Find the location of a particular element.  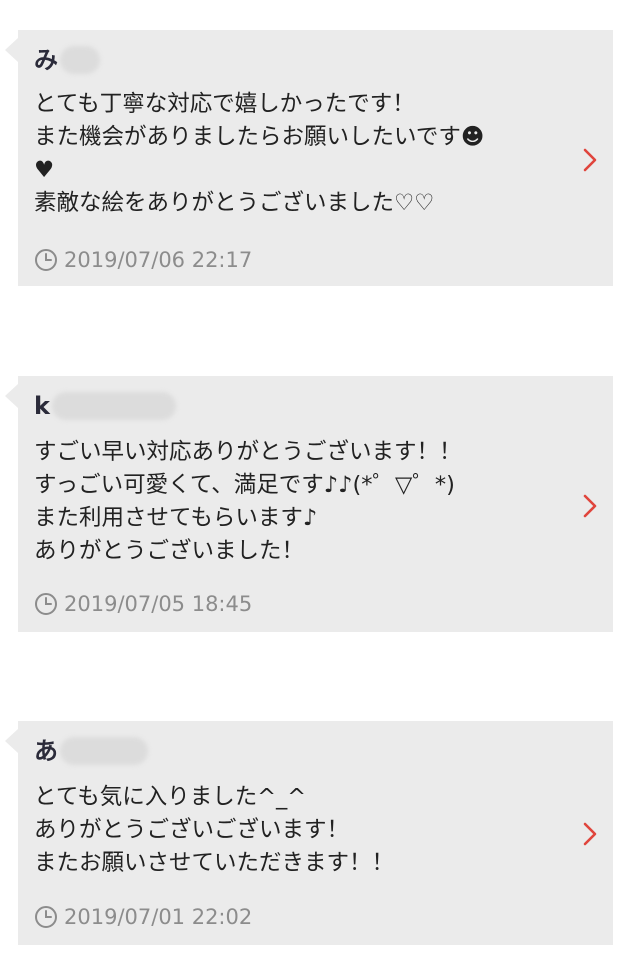

review-line: また機会がありましたらお願いしたいです☻ is located at coordinates (259, 137).